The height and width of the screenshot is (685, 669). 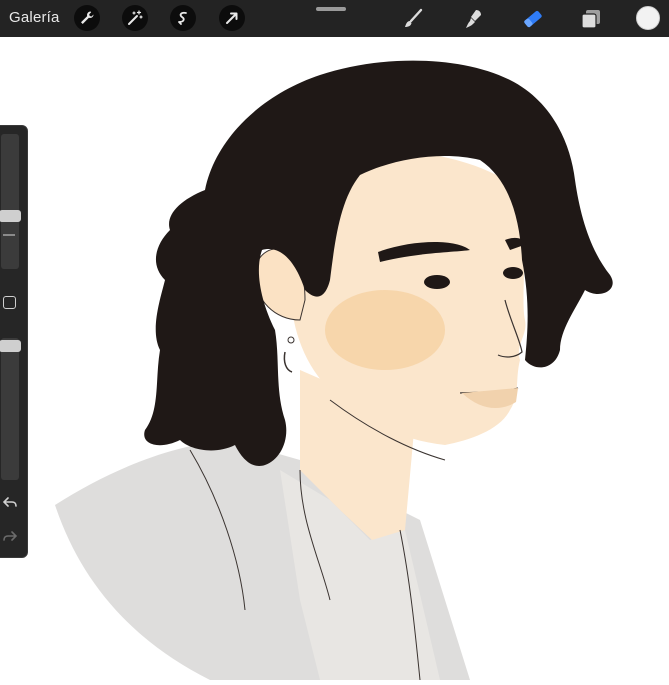 I want to click on eye-right, so click(x=513, y=273).